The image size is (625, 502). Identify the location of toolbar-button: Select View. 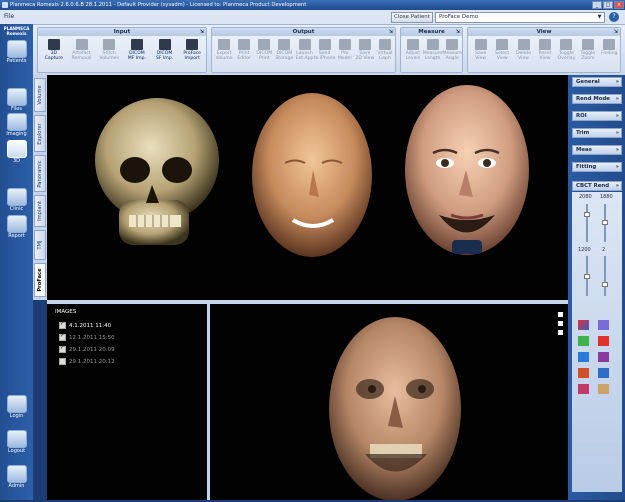
(502, 55).